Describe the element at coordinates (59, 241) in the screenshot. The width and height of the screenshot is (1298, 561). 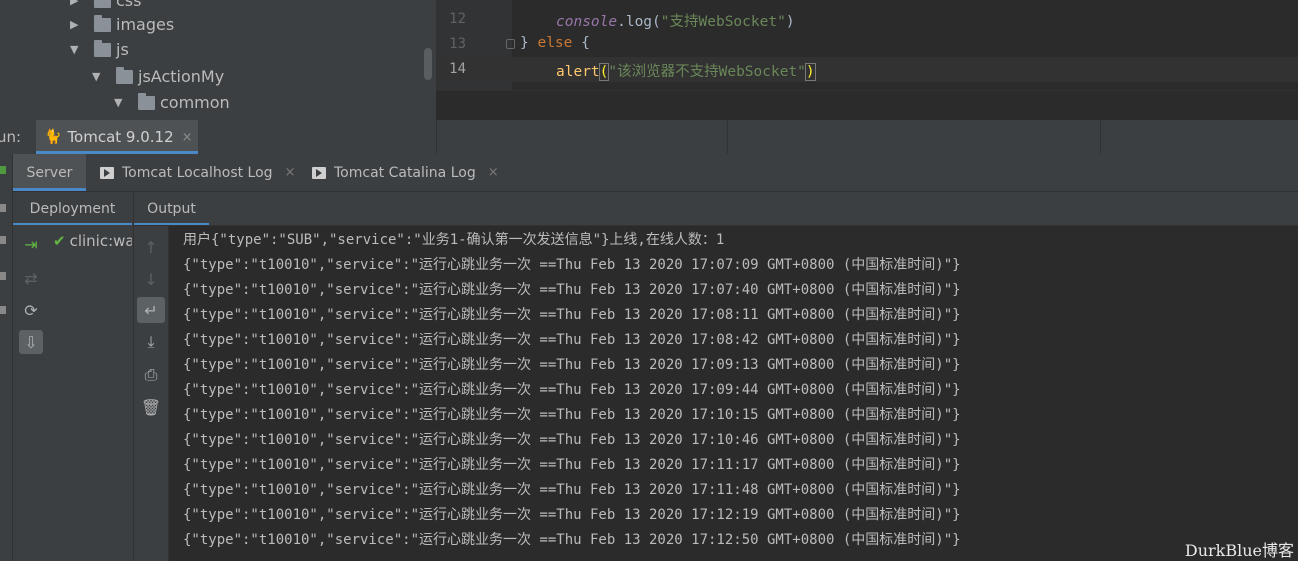
I see `check-icon: ✔` at that location.